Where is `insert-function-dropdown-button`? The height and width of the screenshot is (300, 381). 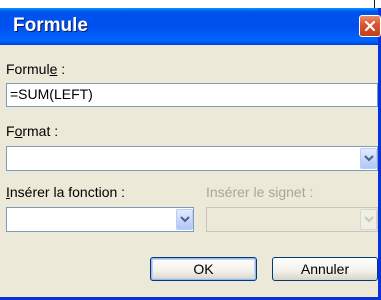
insert-function-dropdown-button is located at coordinates (184, 219).